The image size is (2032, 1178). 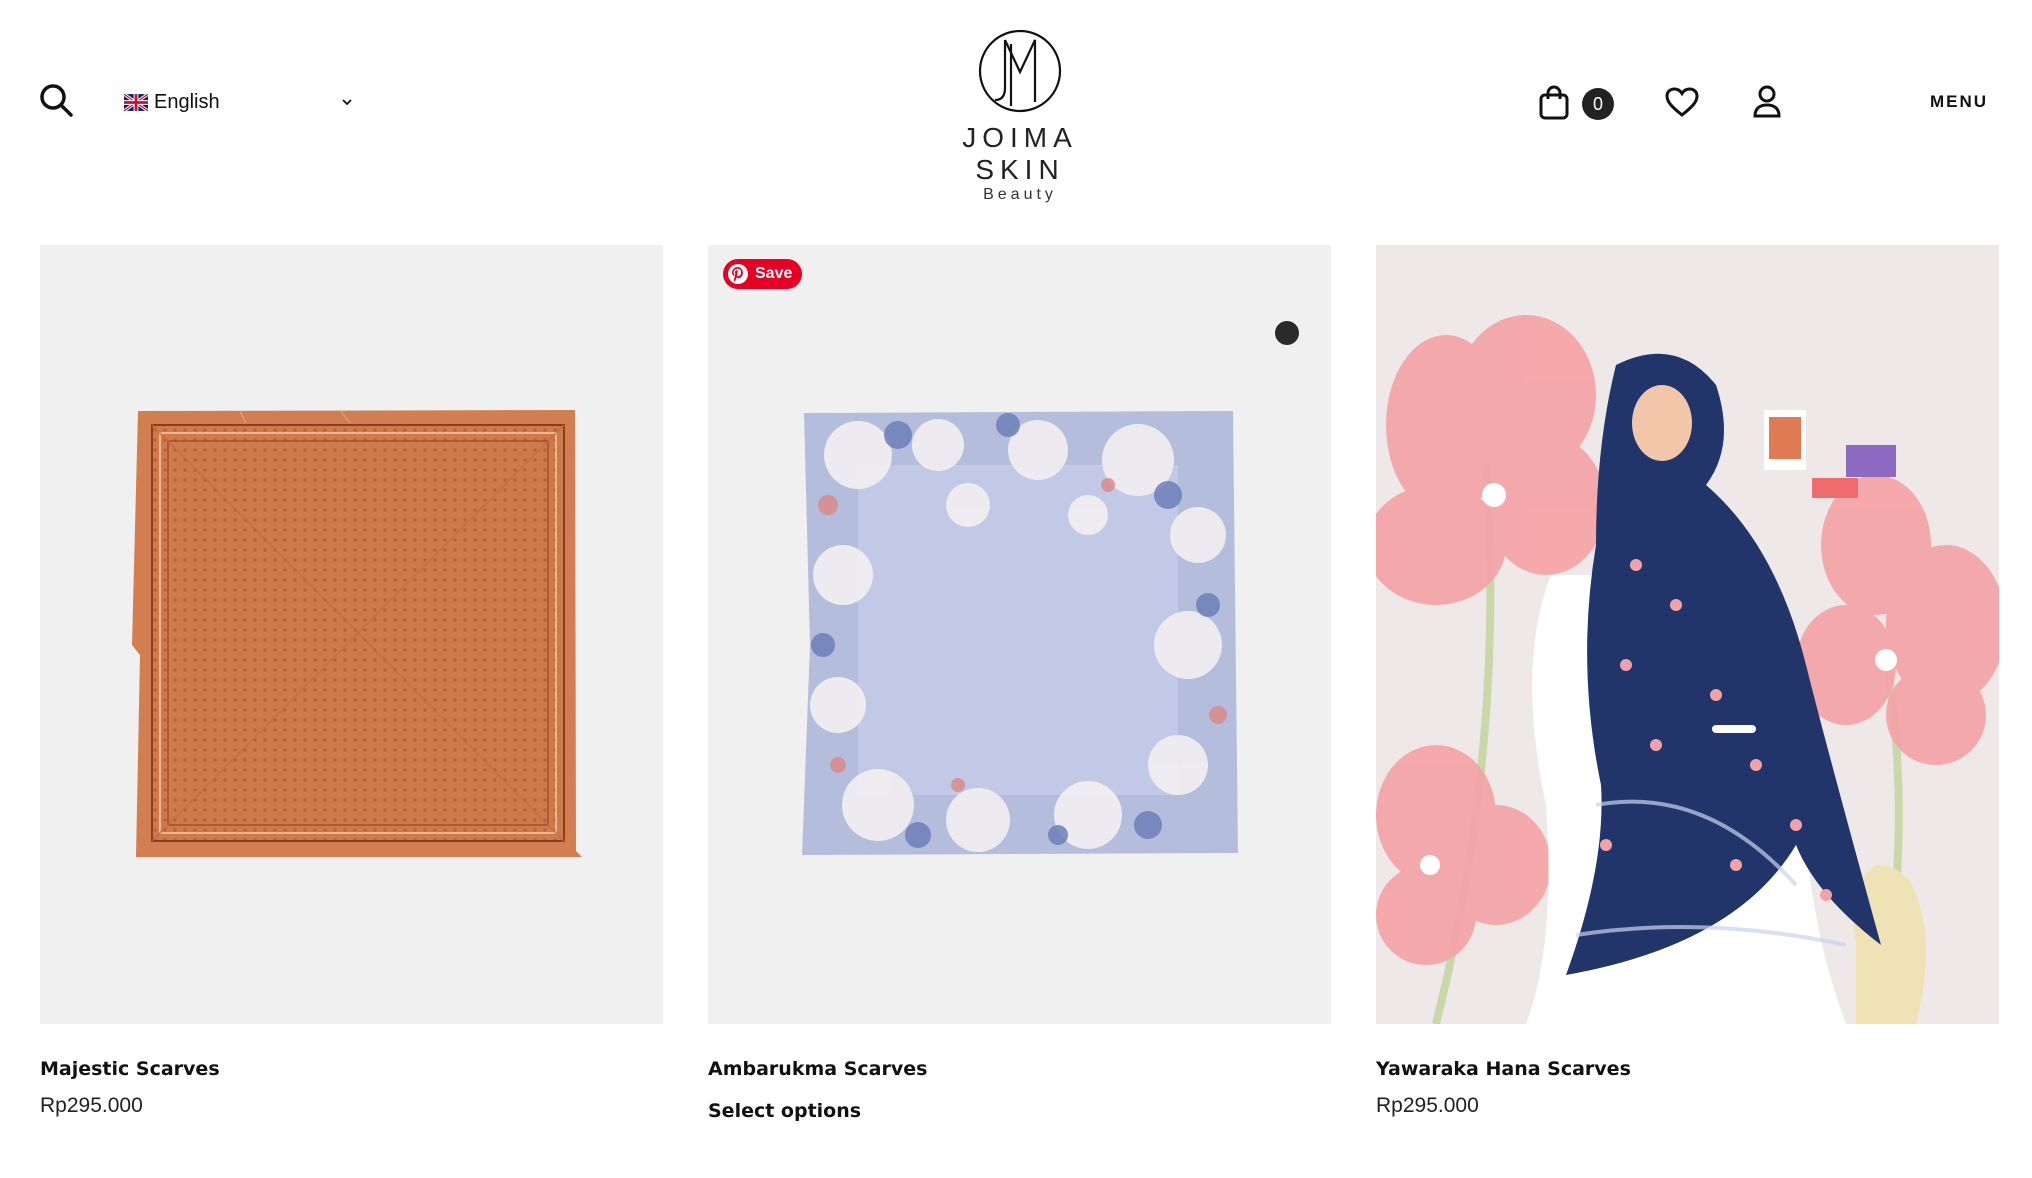 What do you see at coordinates (136, 102) in the screenshot?
I see `uk-flag-icon` at bounding box center [136, 102].